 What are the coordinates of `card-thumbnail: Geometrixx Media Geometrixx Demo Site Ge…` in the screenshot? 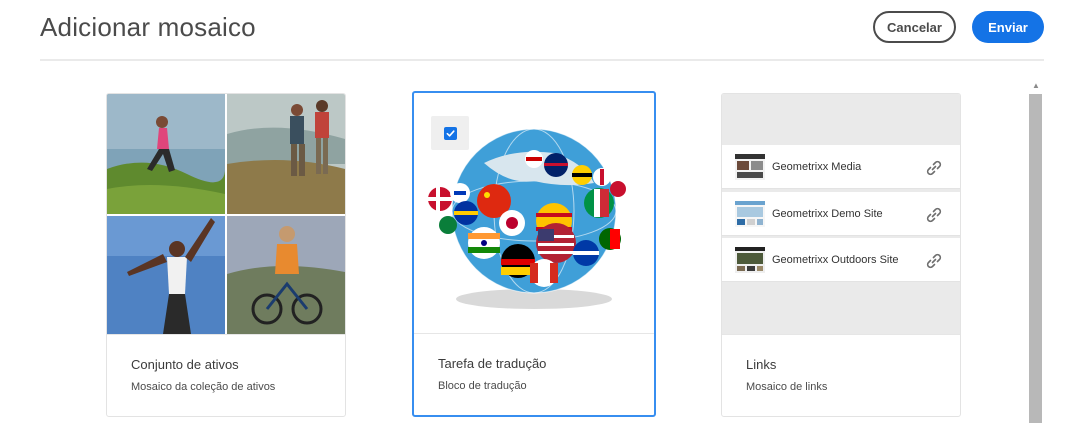 It's located at (841, 214).